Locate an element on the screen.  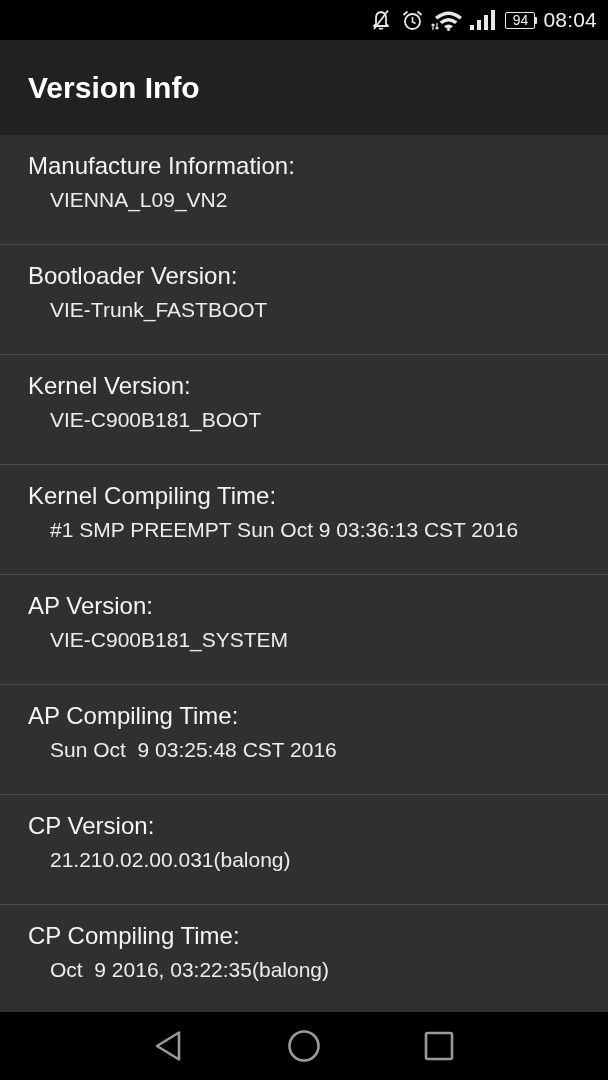
alarm-clock-icon is located at coordinates (413, 20).